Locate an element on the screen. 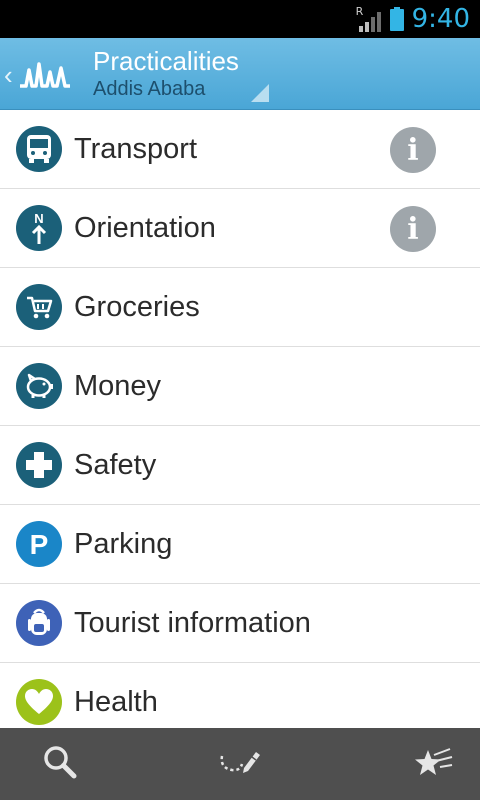 This screenshot has width=480, height=800. heart-icon is located at coordinates (39, 702).